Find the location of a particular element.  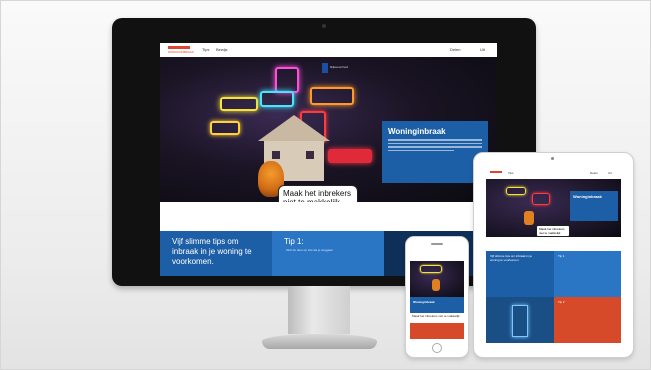

tablet-info-panel: Woninginbraak is located at coordinates (594, 206).